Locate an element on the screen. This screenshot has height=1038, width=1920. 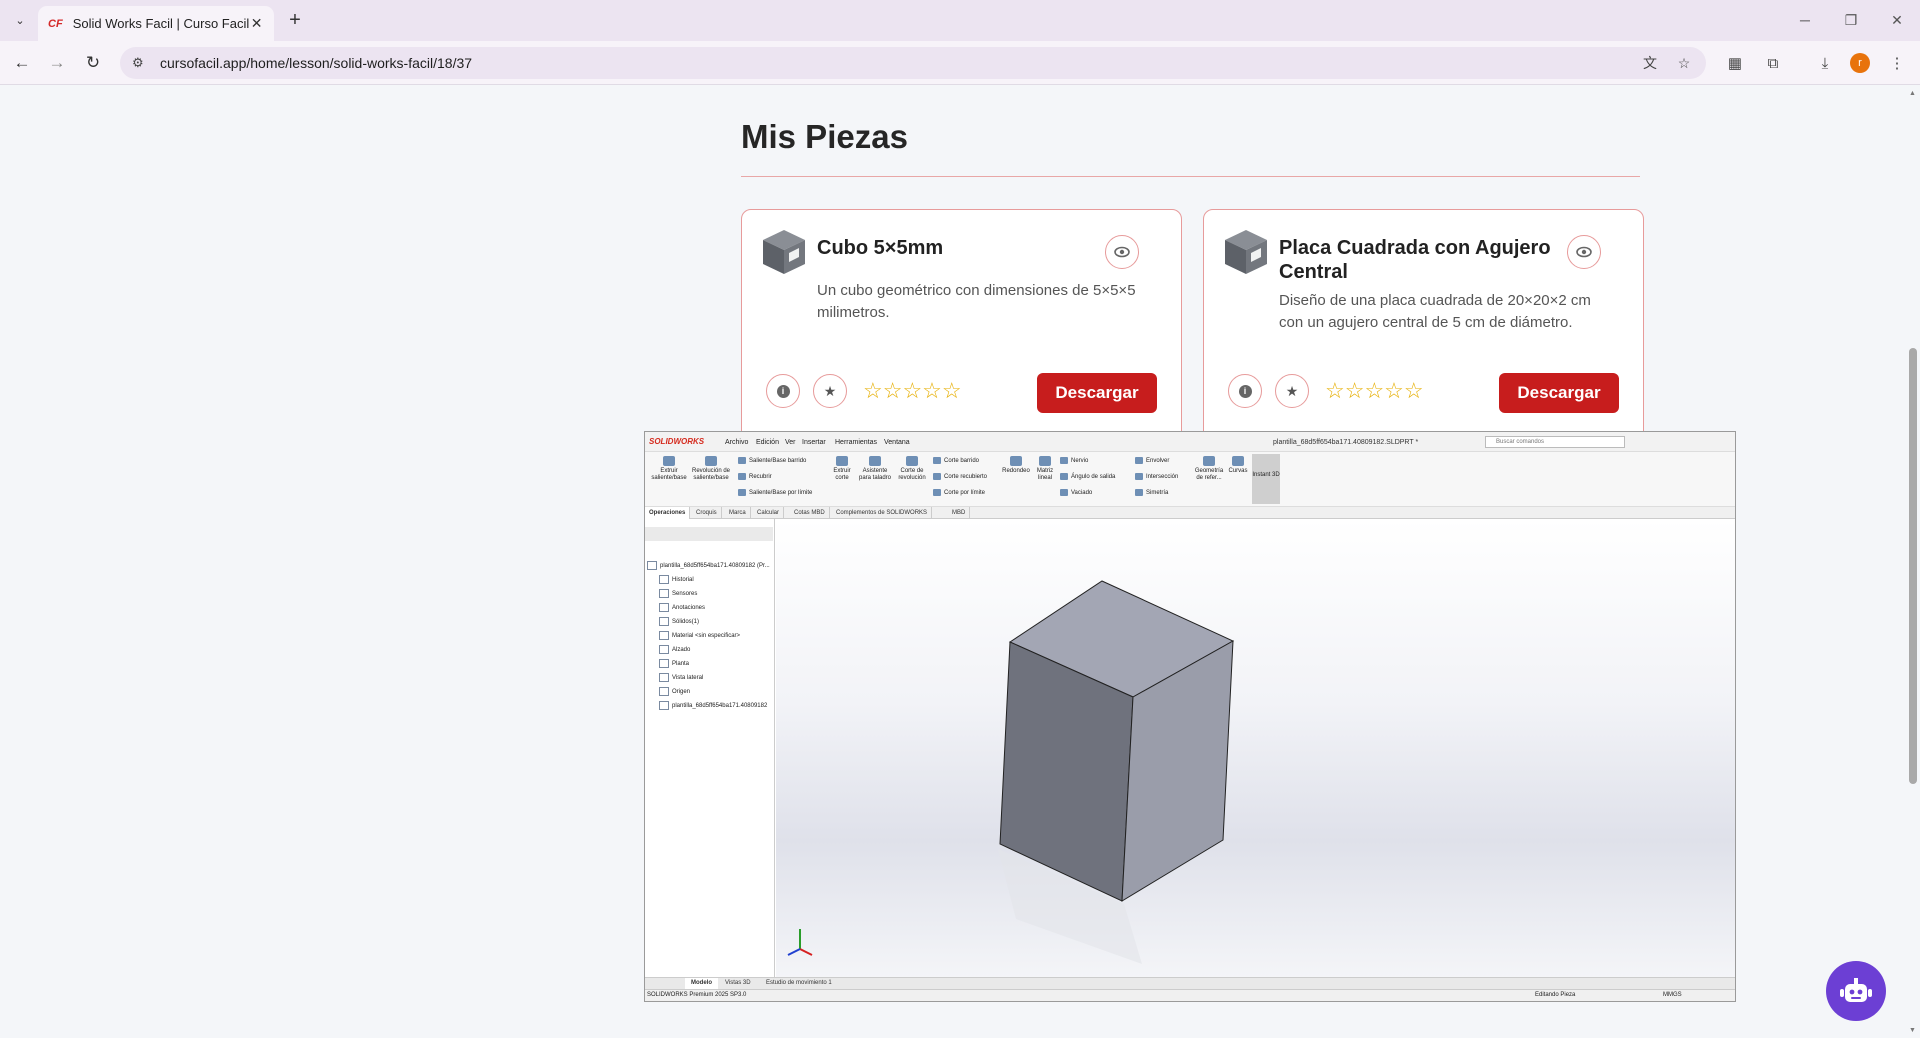
sw-lofted-cut: Corte recubierto is located at coordinates (960, 476).